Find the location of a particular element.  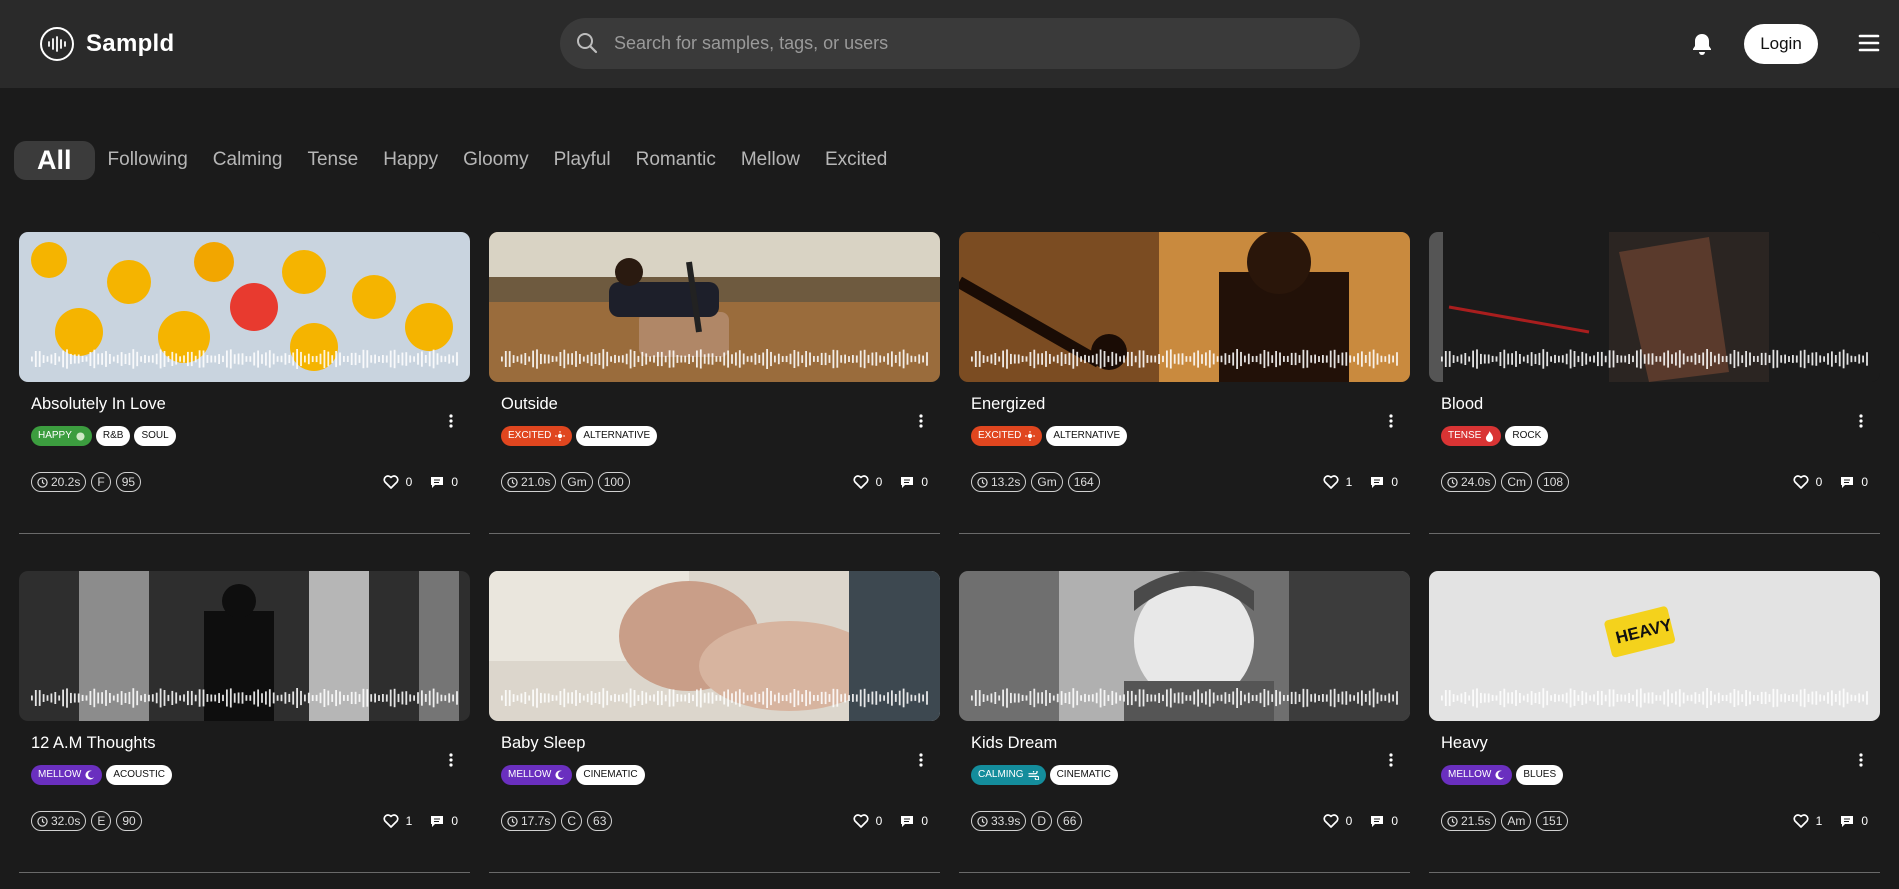

sample-card: Energized EXCITED ALTERNATIVE 13.2s Gm 164 1 0 is located at coordinates (1184, 383).